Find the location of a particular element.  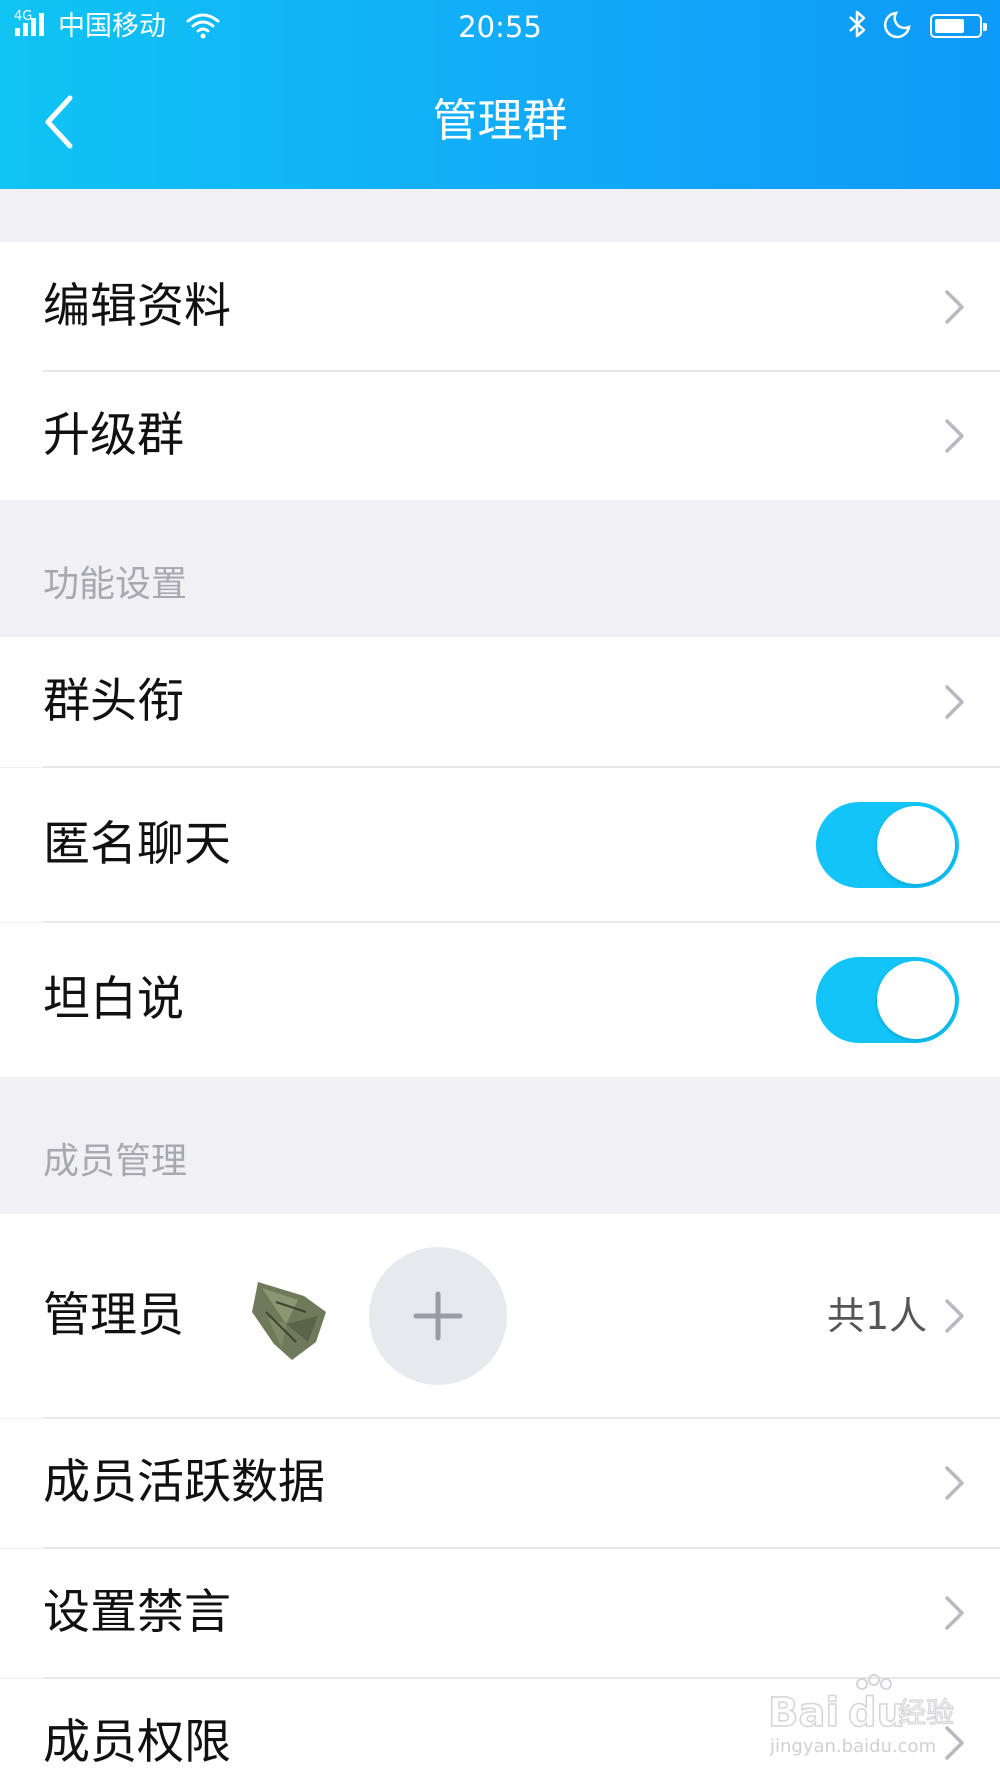

list-item-upgrade-group: 升级群 is located at coordinates (500, 436).